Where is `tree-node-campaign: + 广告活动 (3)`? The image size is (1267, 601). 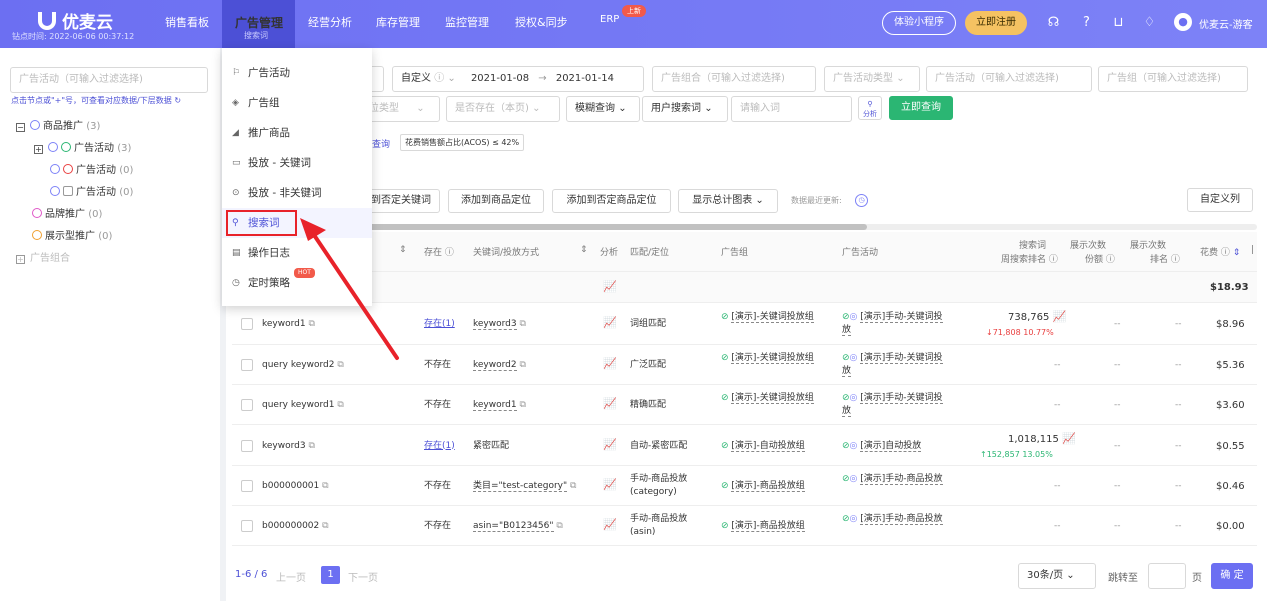
tree-node-campaign: + 广告活动 (3) is located at coordinates (82, 146).